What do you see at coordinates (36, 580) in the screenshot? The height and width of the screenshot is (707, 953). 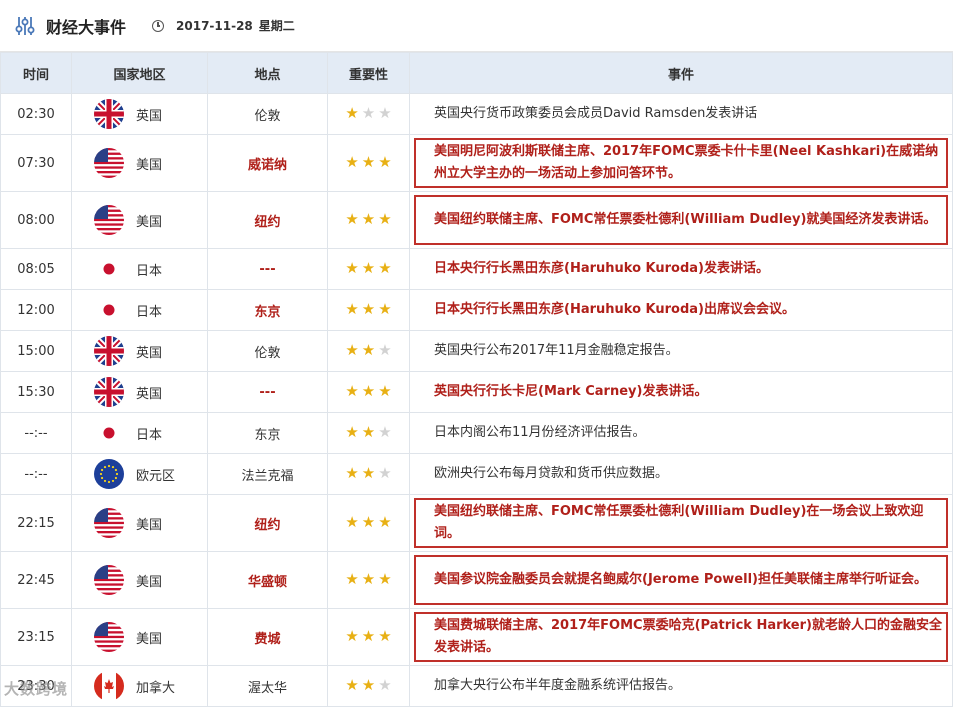 I see `time-cell: 22:45` at bounding box center [36, 580].